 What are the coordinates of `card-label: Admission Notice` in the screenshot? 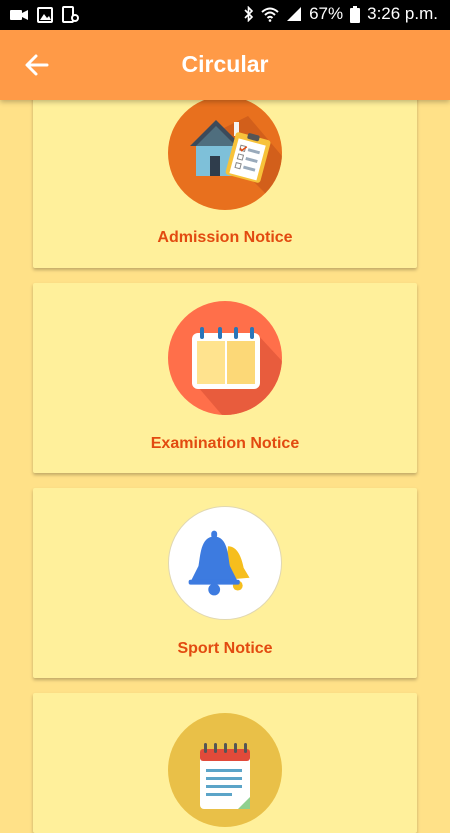 It's located at (225, 237).